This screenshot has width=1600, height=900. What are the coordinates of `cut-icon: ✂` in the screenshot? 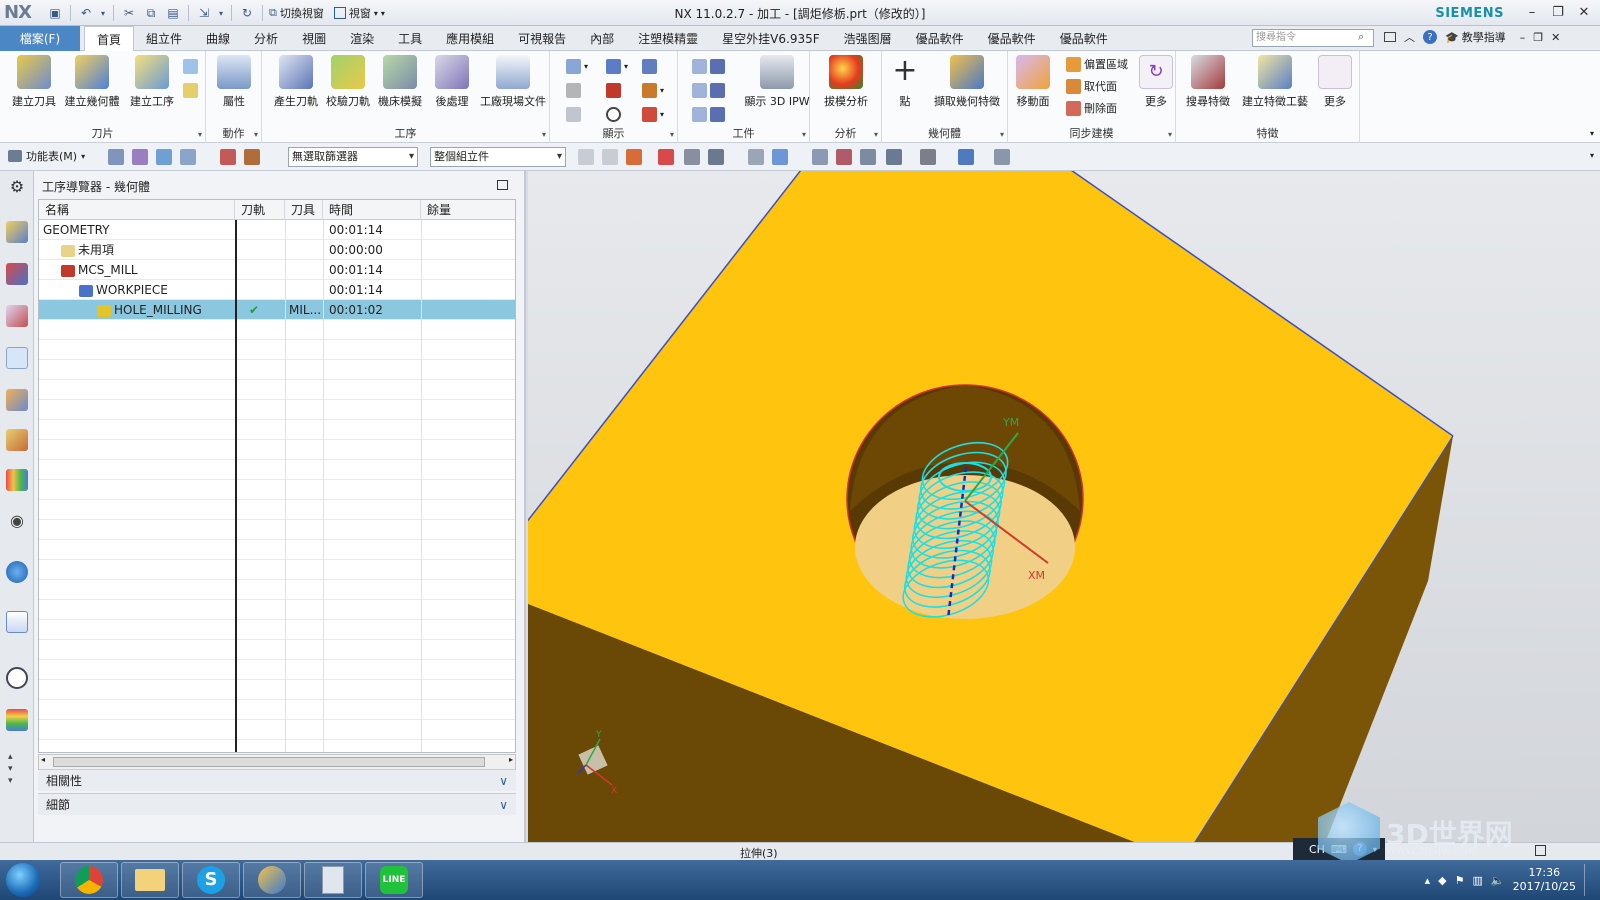 It's located at (129, 13).